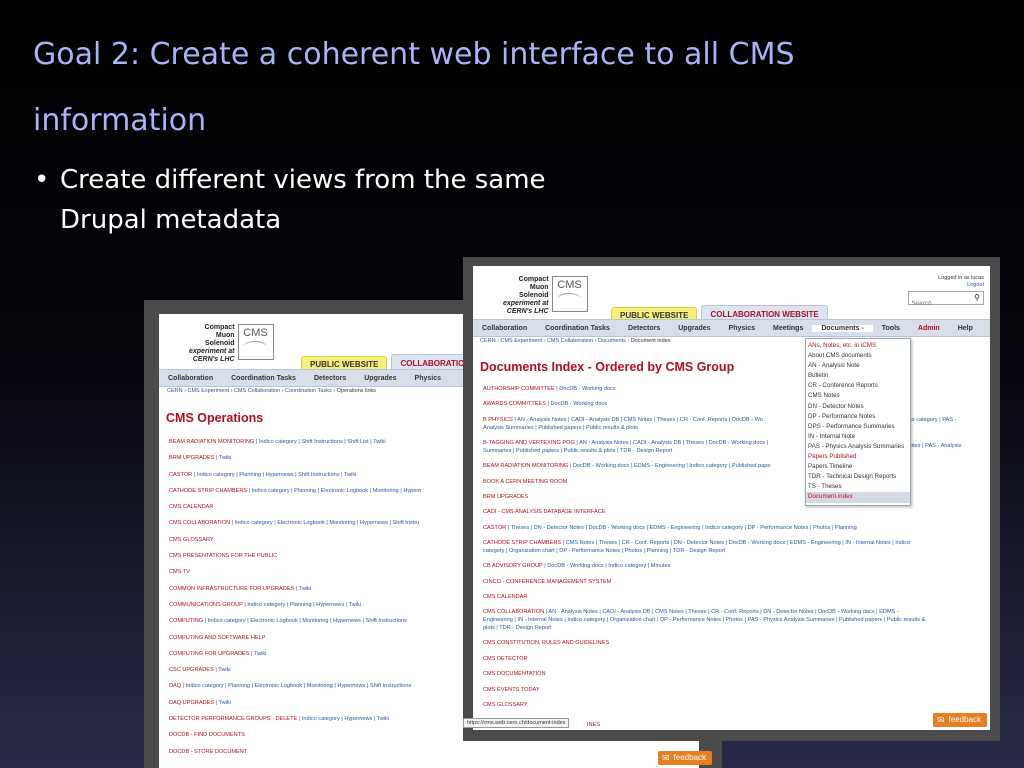 Image resolution: width=1024 pixels, height=768 pixels. Describe the element at coordinates (544, 512) in the screenshot. I see `group-link: CADI - CMS ANALYSIS DATABASE INTERFACE` at that location.